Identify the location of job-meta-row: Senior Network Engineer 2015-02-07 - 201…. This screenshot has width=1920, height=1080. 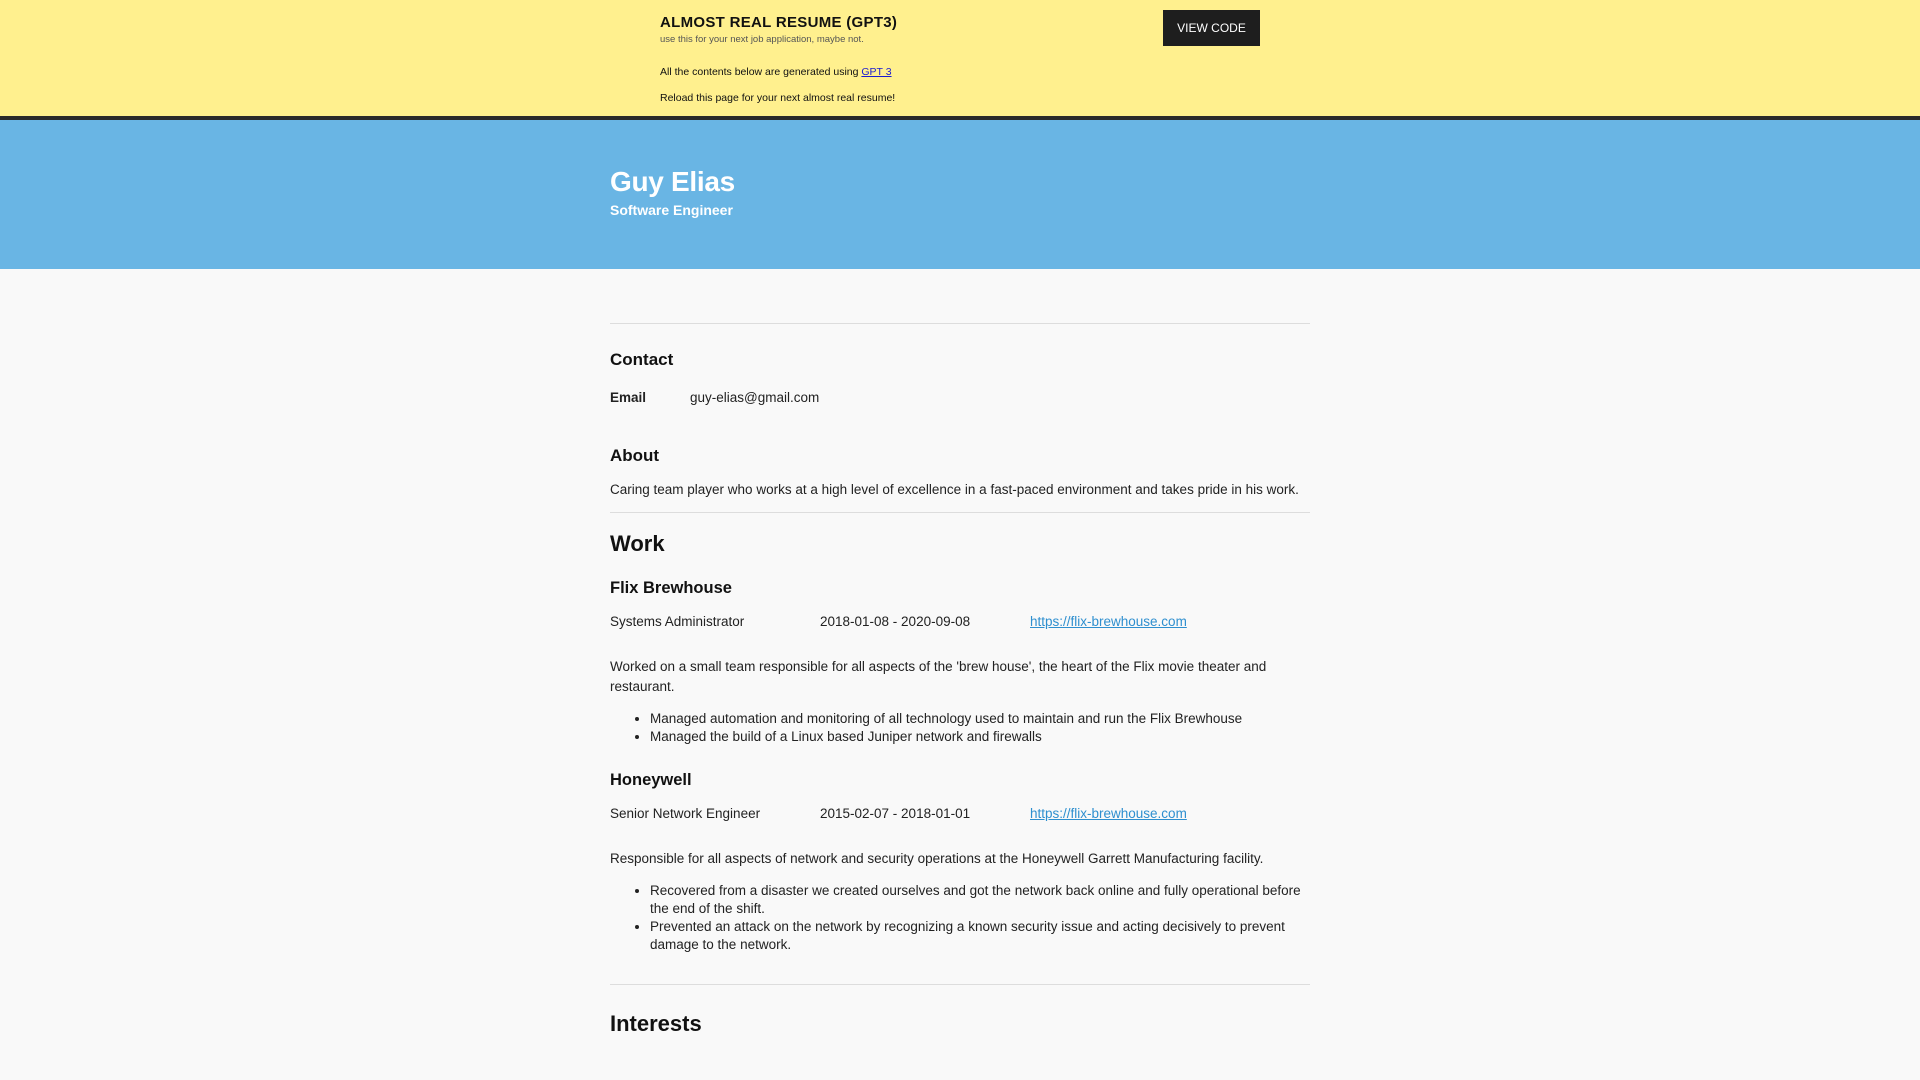
(960, 813).